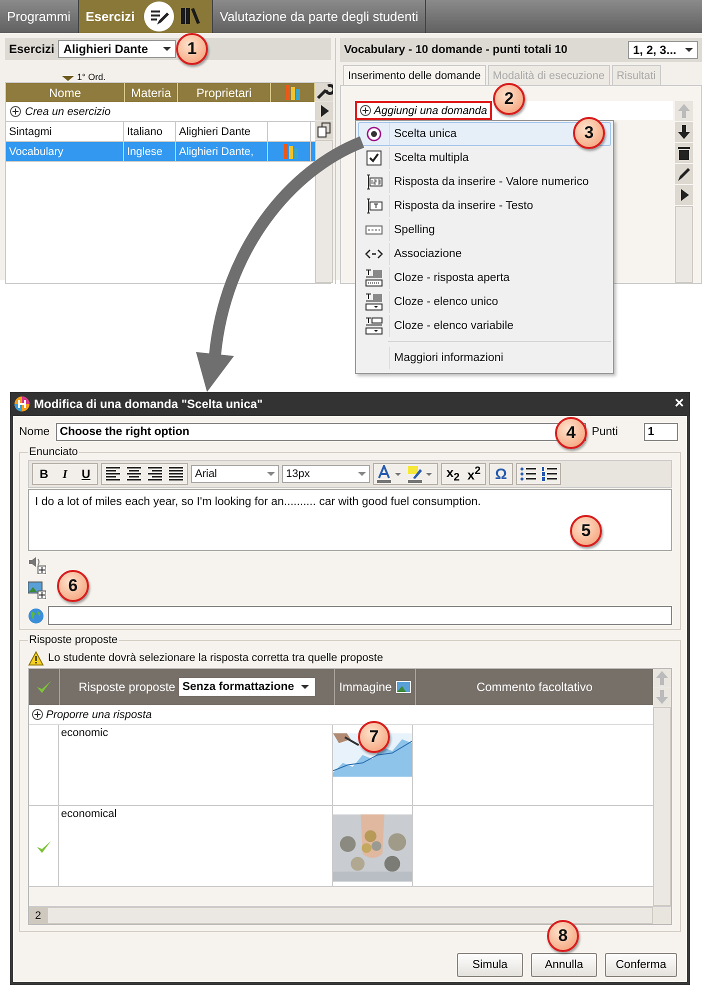 The width and height of the screenshot is (702, 989). I want to click on menu-item: Associazione, so click(484, 254).